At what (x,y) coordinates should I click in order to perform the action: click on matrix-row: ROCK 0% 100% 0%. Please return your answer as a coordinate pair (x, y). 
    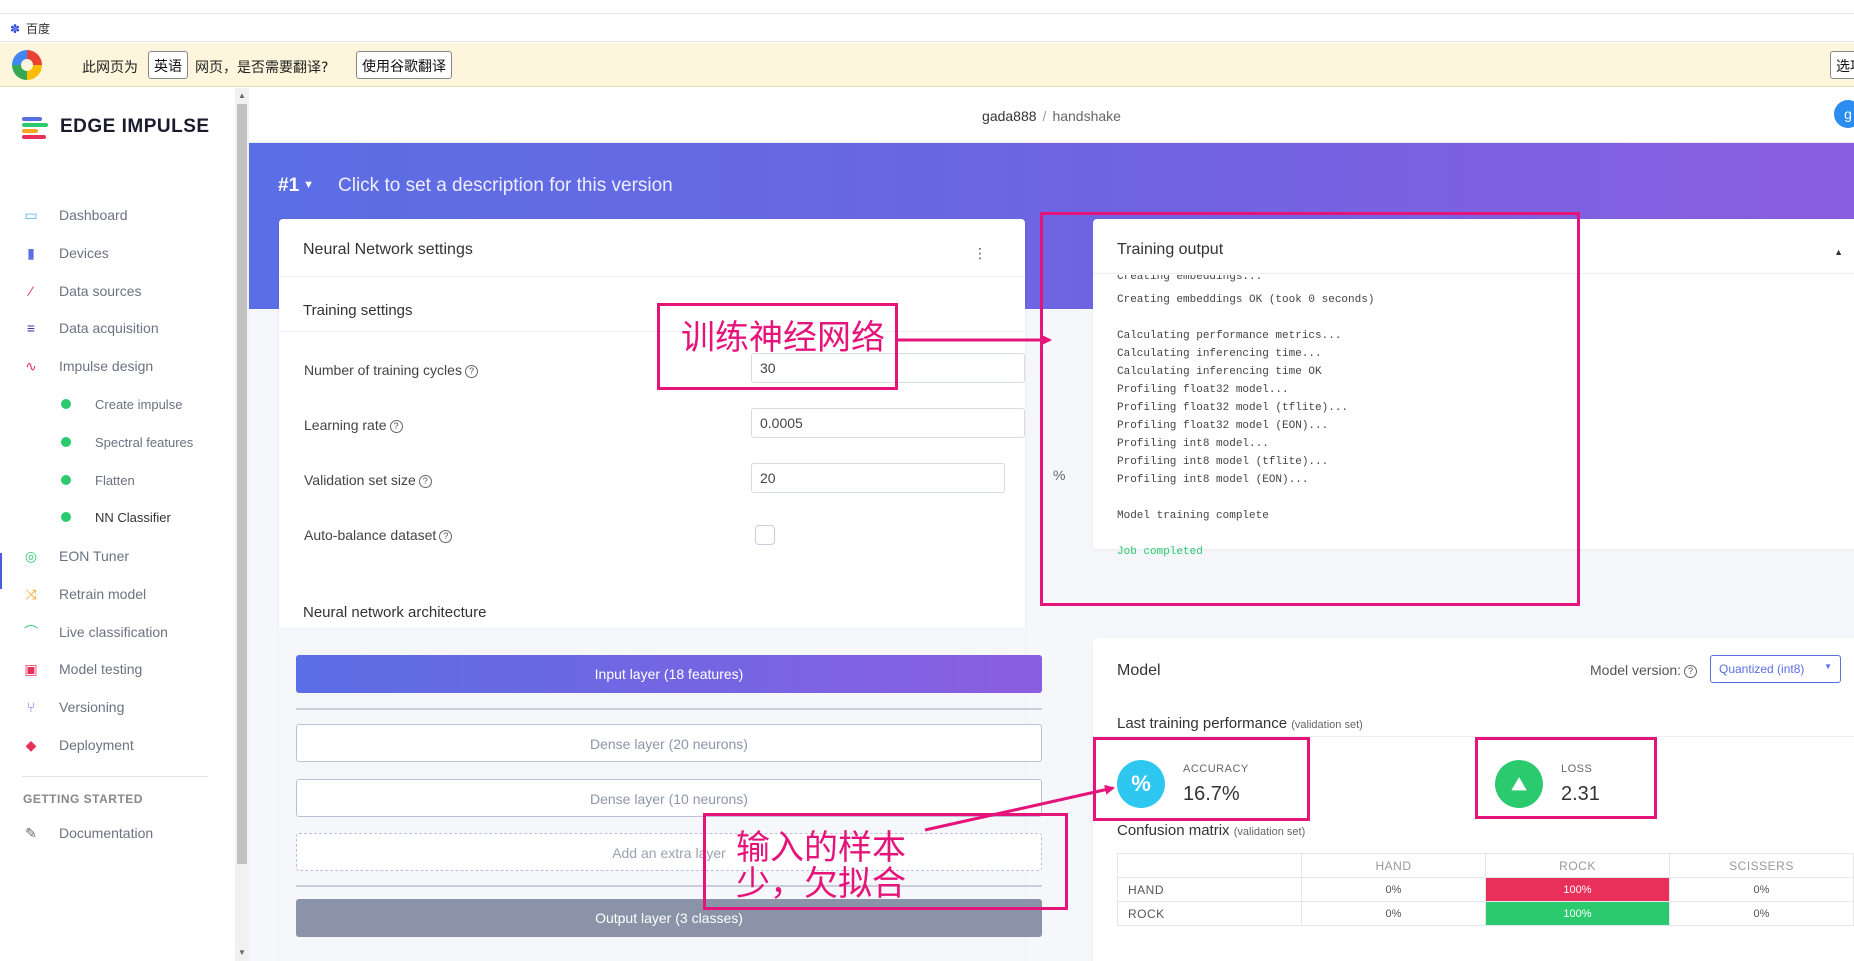
    Looking at the image, I should click on (1485, 913).